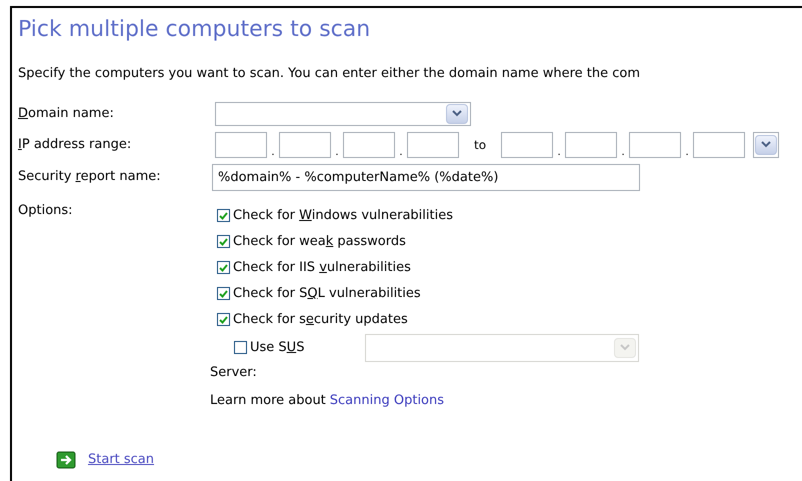  Describe the element at coordinates (387, 400) in the screenshot. I see `scanning-options-link: Scanning Options` at that location.